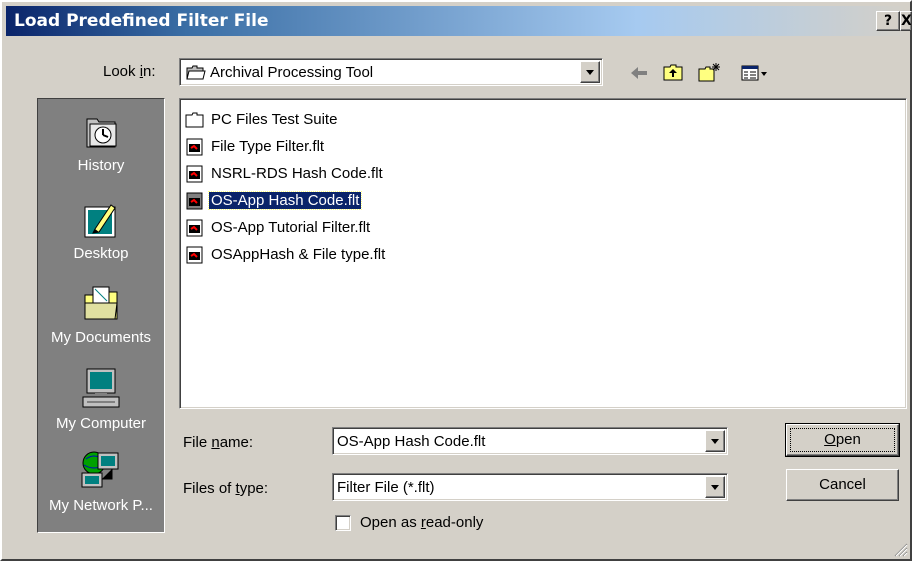 Image resolution: width=912 pixels, height=561 pixels. What do you see at coordinates (218, 442) in the screenshot?
I see `file-name-label: File name:` at bounding box center [218, 442].